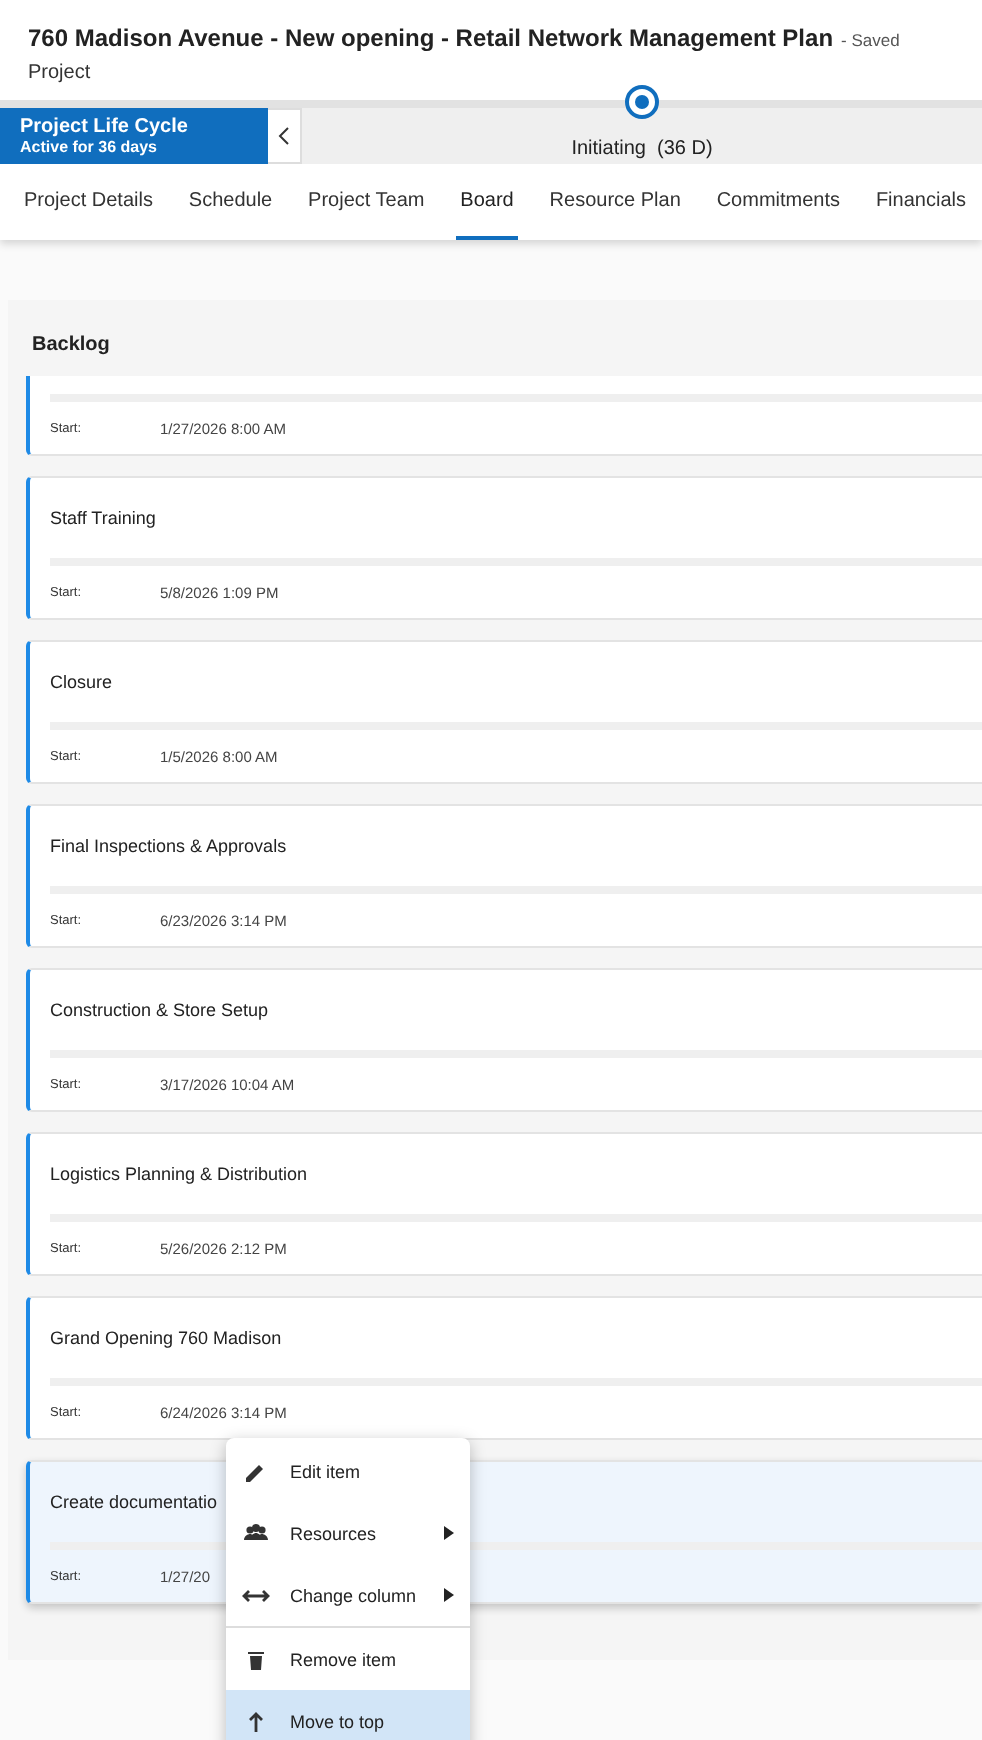  I want to click on tab: Board, so click(487, 202).